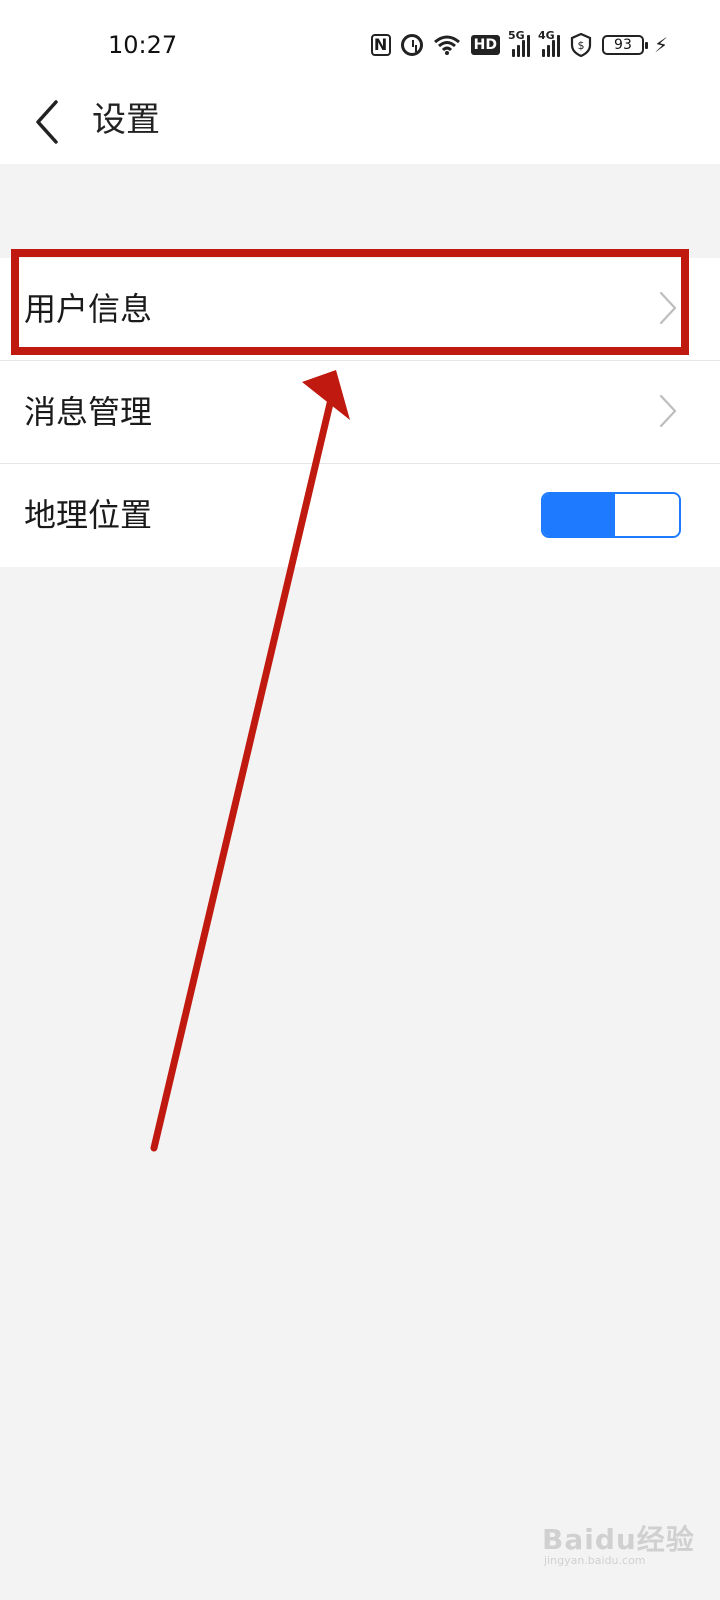 This screenshot has height=1600, width=720. What do you see at coordinates (579, 515) in the screenshot?
I see `toggle-fill` at bounding box center [579, 515].